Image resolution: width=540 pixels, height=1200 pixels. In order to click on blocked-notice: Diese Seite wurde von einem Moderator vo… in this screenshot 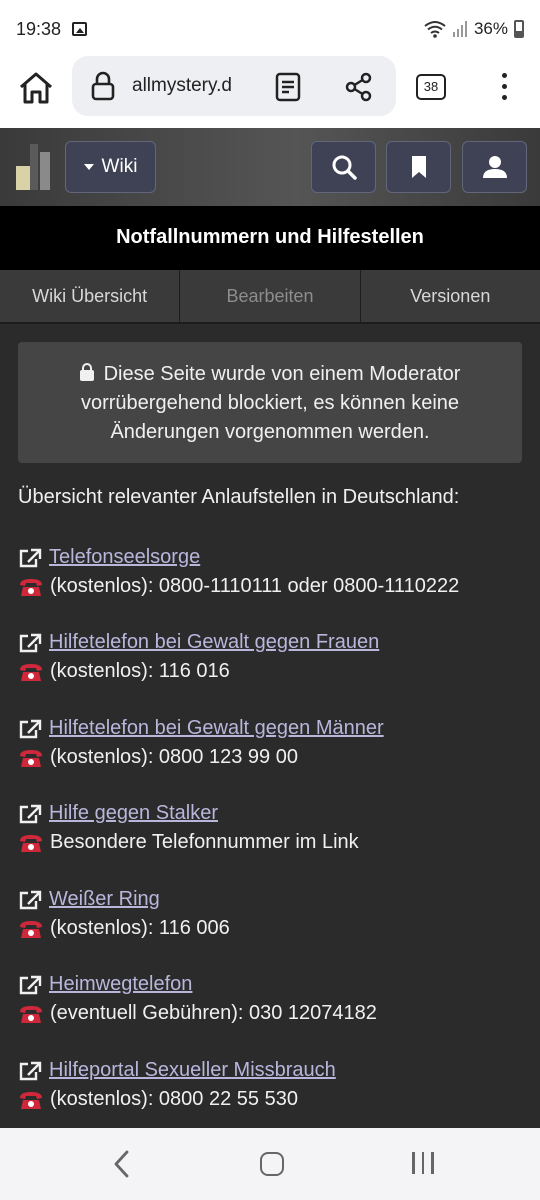, I will do `click(270, 402)`.